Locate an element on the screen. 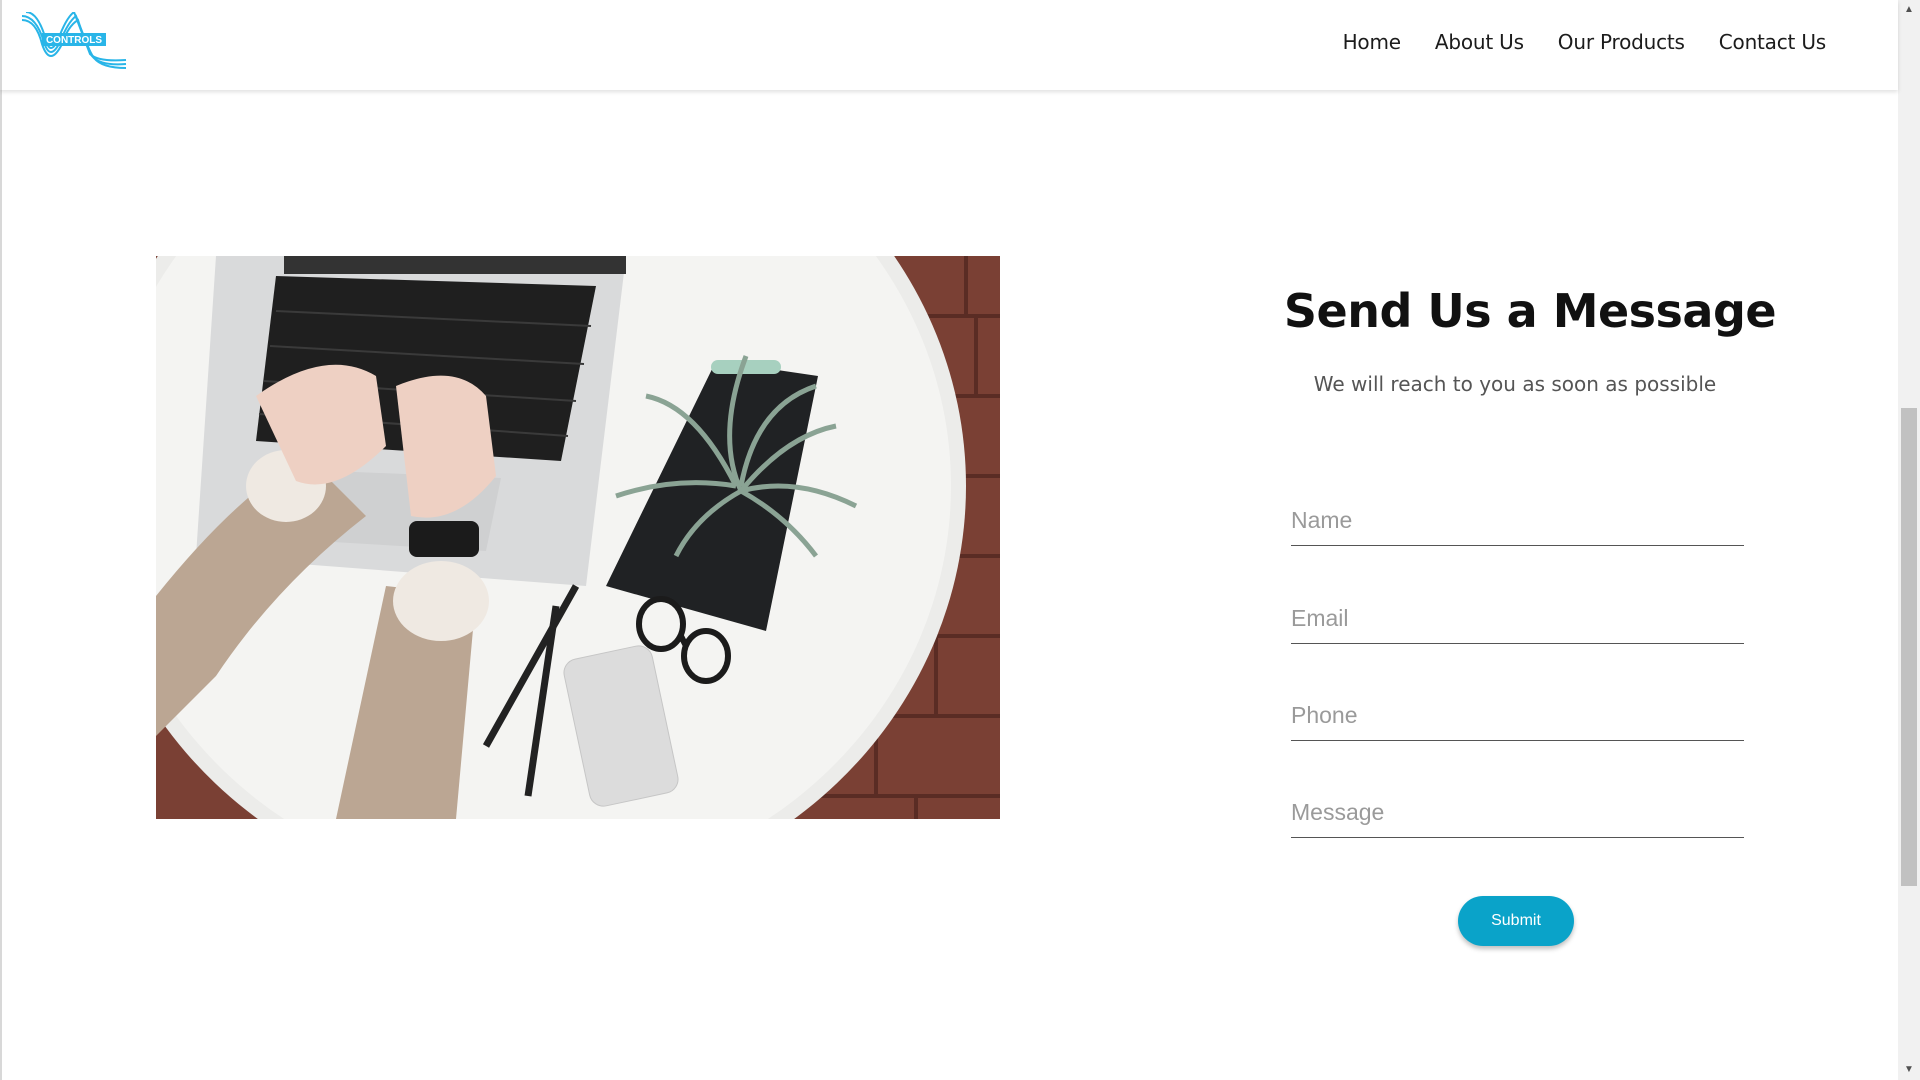 Image resolution: width=1920 pixels, height=1080 pixels. scroll-up-icon: ▲ is located at coordinates (1909, 10).